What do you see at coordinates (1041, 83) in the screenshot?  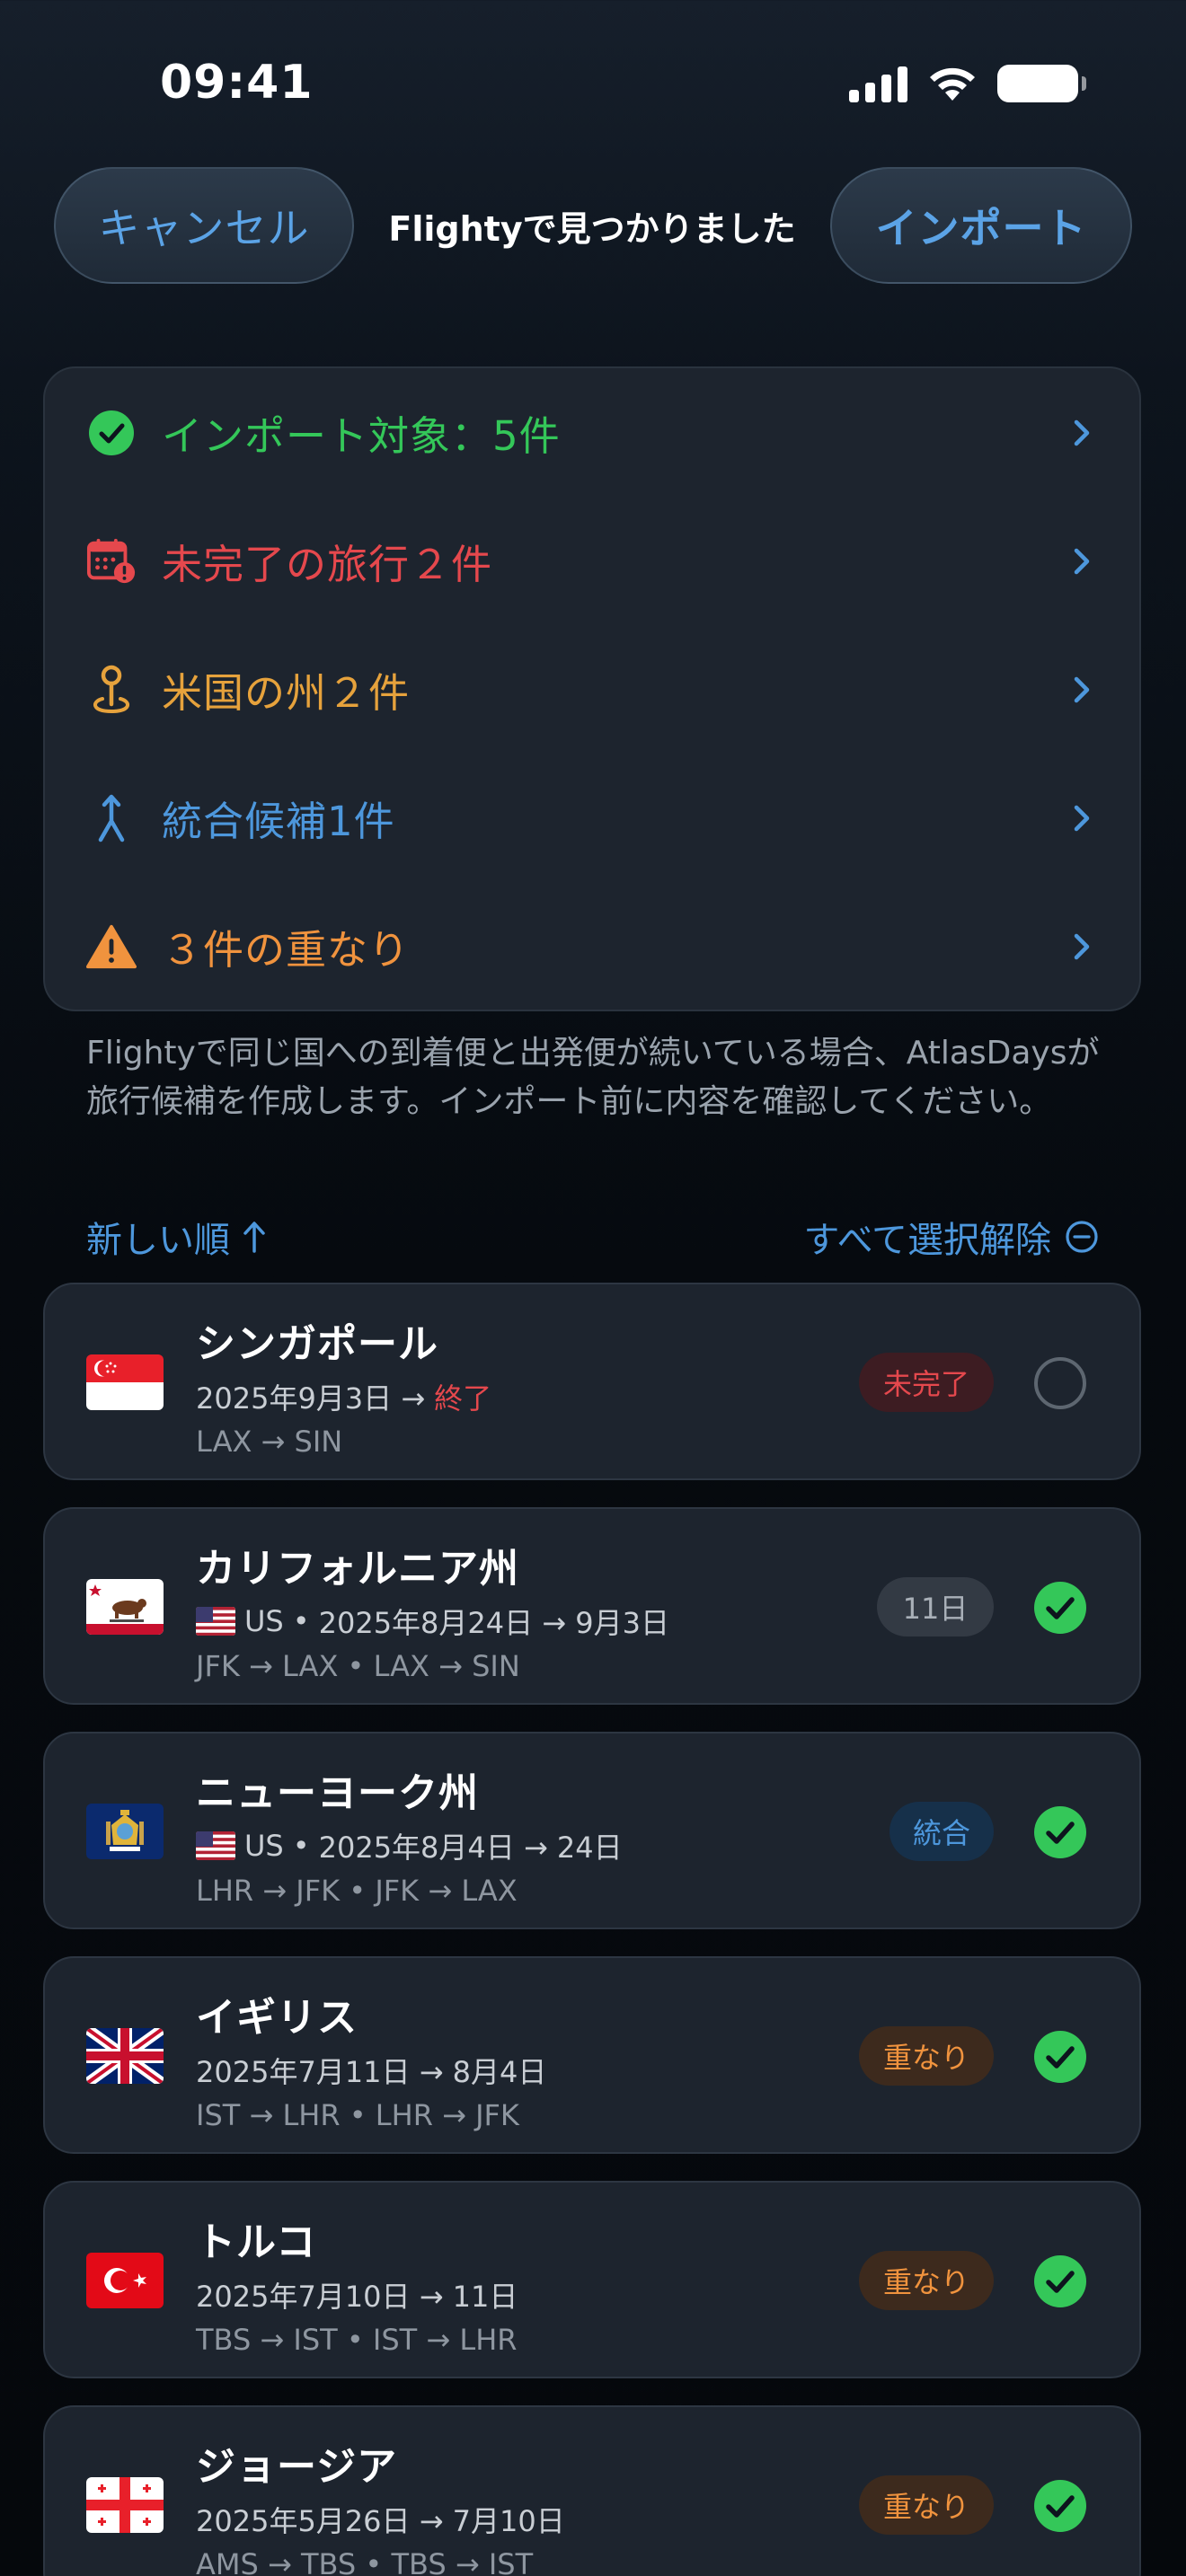 I see `battery-icon` at bounding box center [1041, 83].